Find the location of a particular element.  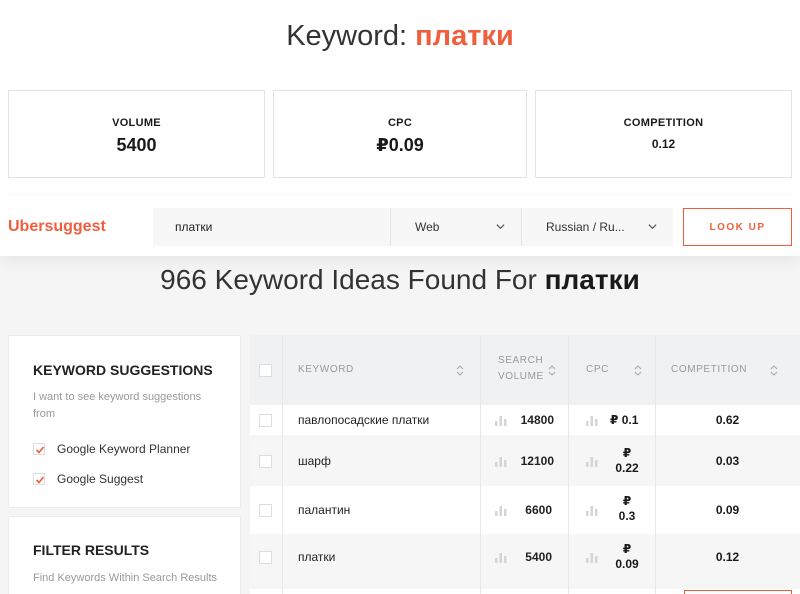

suggestions-desc: I want to see keyword suggestions from is located at coordinates (117, 405).